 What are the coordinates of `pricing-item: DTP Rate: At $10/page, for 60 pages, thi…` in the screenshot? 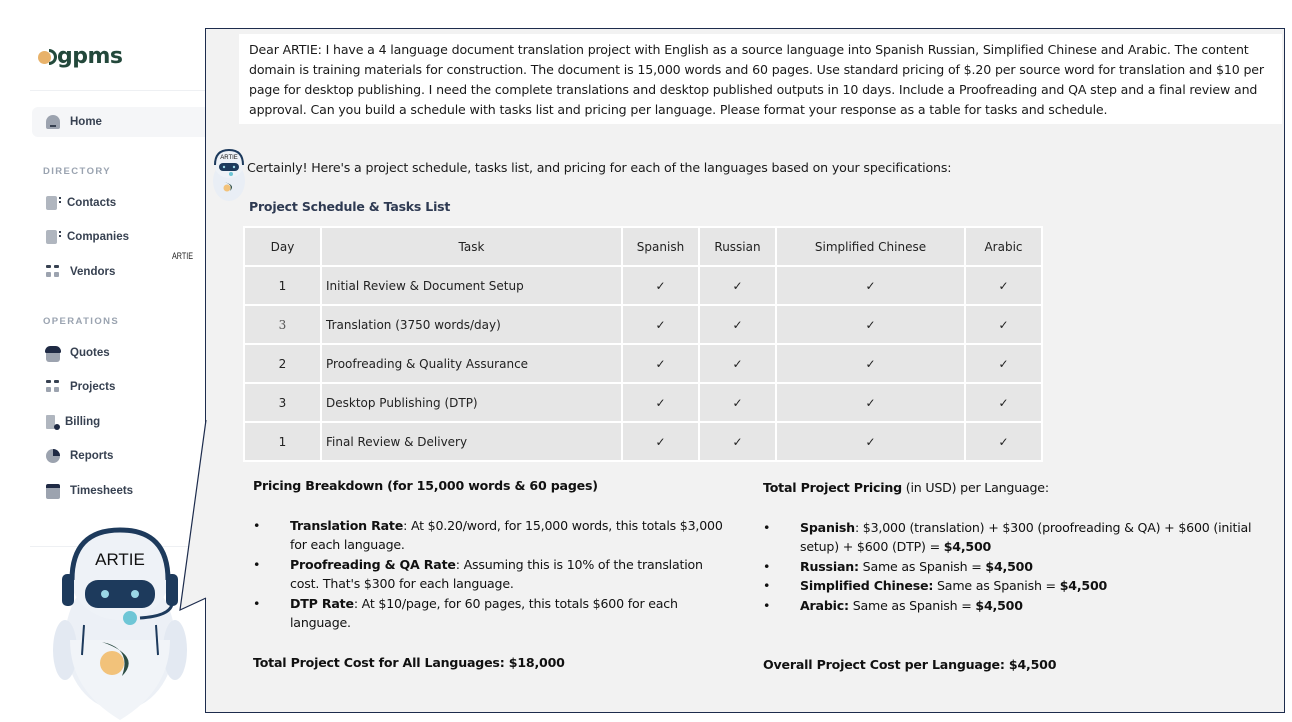 It's located at (493, 613).